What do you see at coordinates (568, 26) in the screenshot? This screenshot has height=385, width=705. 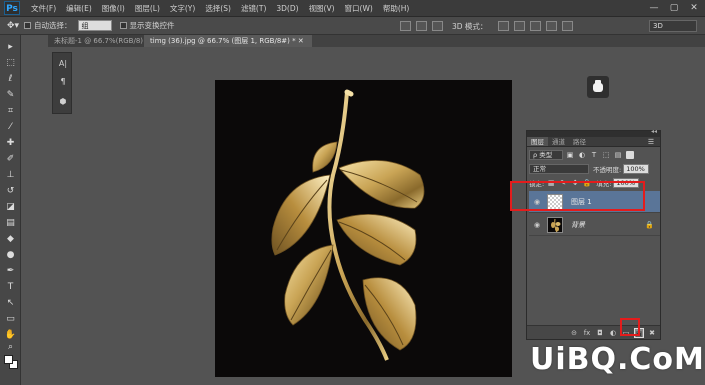 I see `3d-scale-icon` at bounding box center [568, 26].